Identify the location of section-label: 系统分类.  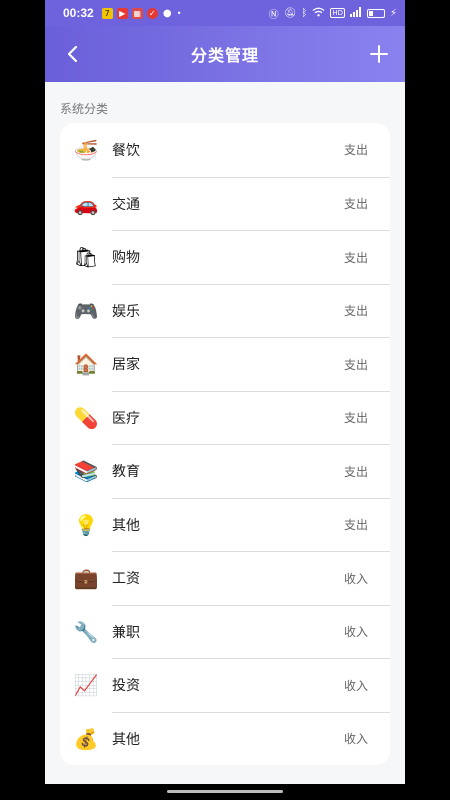
(84, 109).